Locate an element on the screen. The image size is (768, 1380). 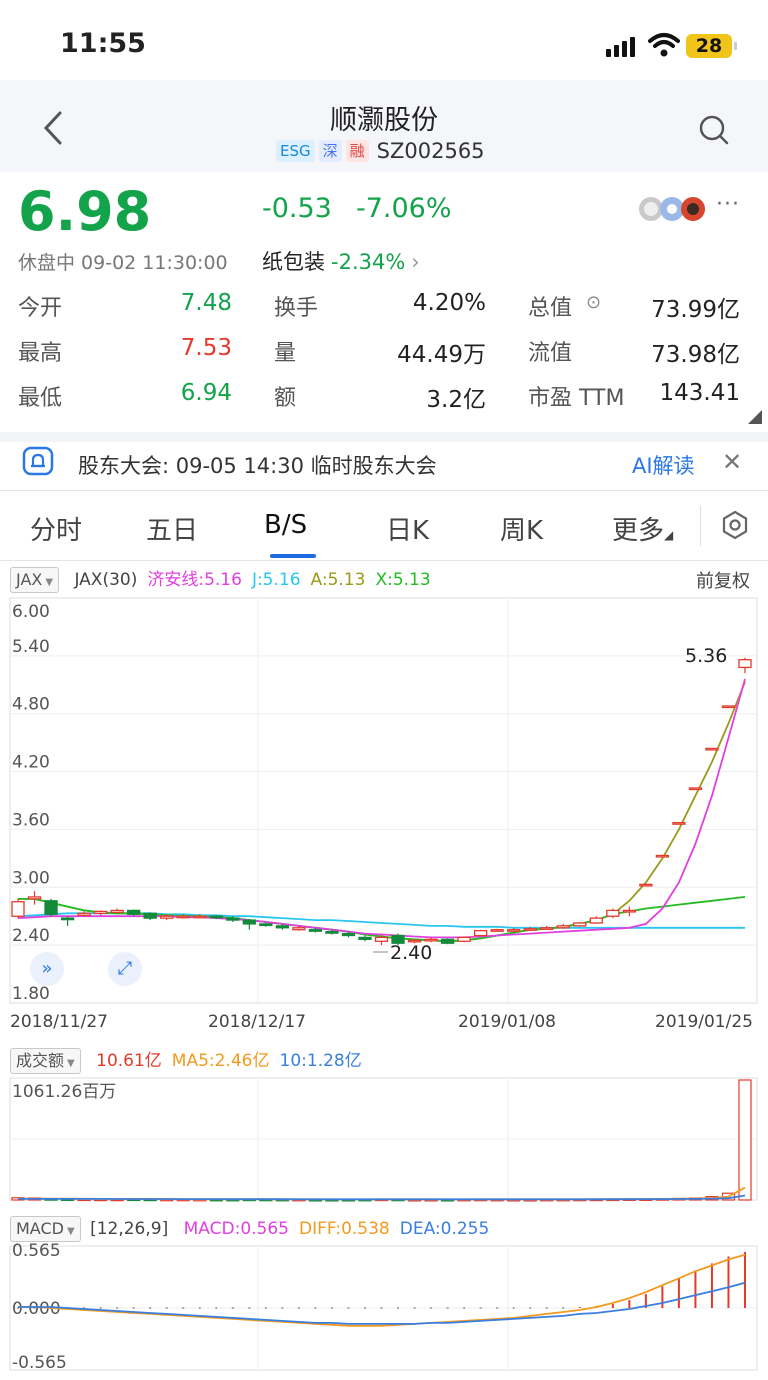
low-price-label: 2.40 is located at coordinates (411, 953).